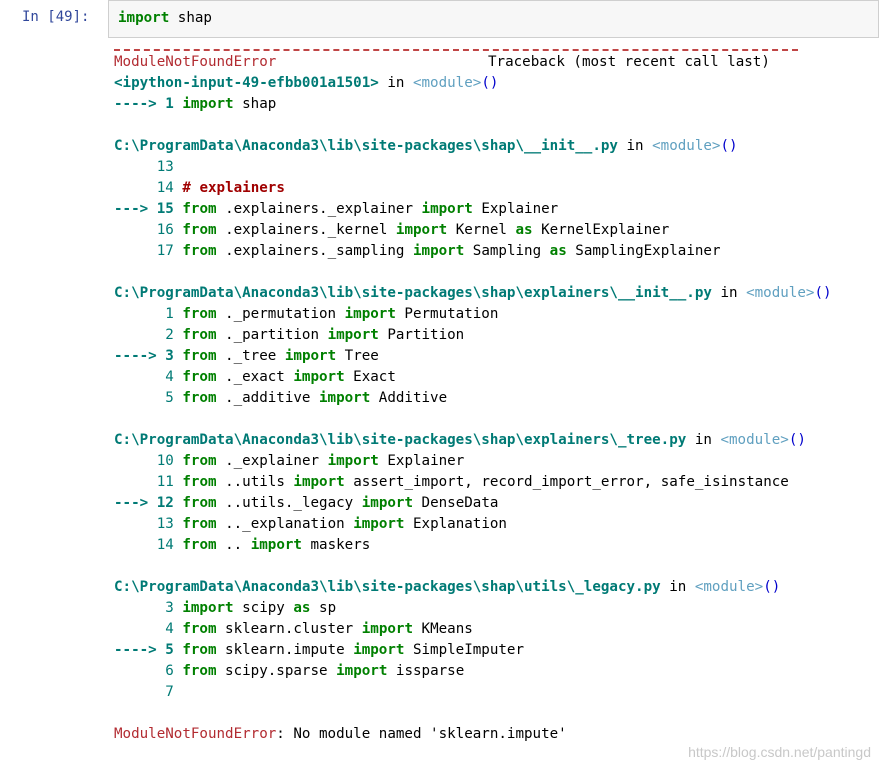 This screenshot has width=879, height=768. What do you see at coordinates (370, 377) in the screenshot?
I see `code-text: Exact` at bounding box center [370, 377].